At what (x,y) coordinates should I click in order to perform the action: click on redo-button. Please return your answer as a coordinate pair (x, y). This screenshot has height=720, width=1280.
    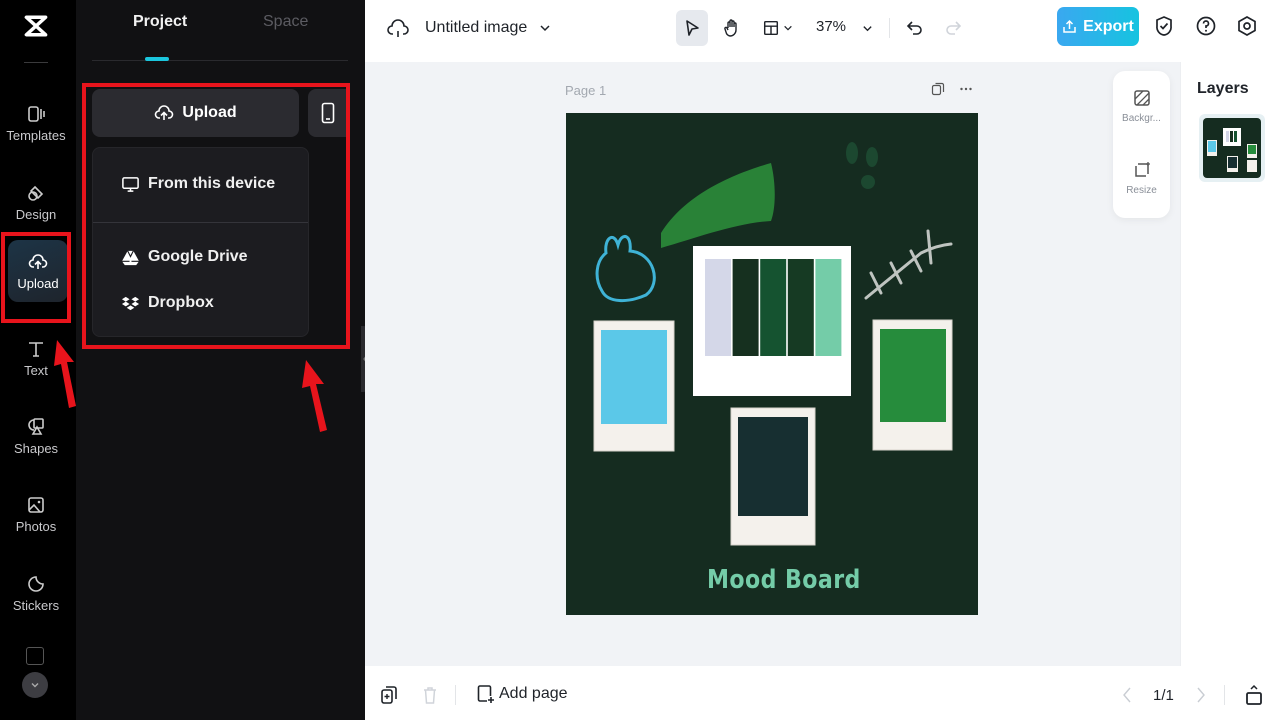
    Looking at the image, I should click on (953, 28).